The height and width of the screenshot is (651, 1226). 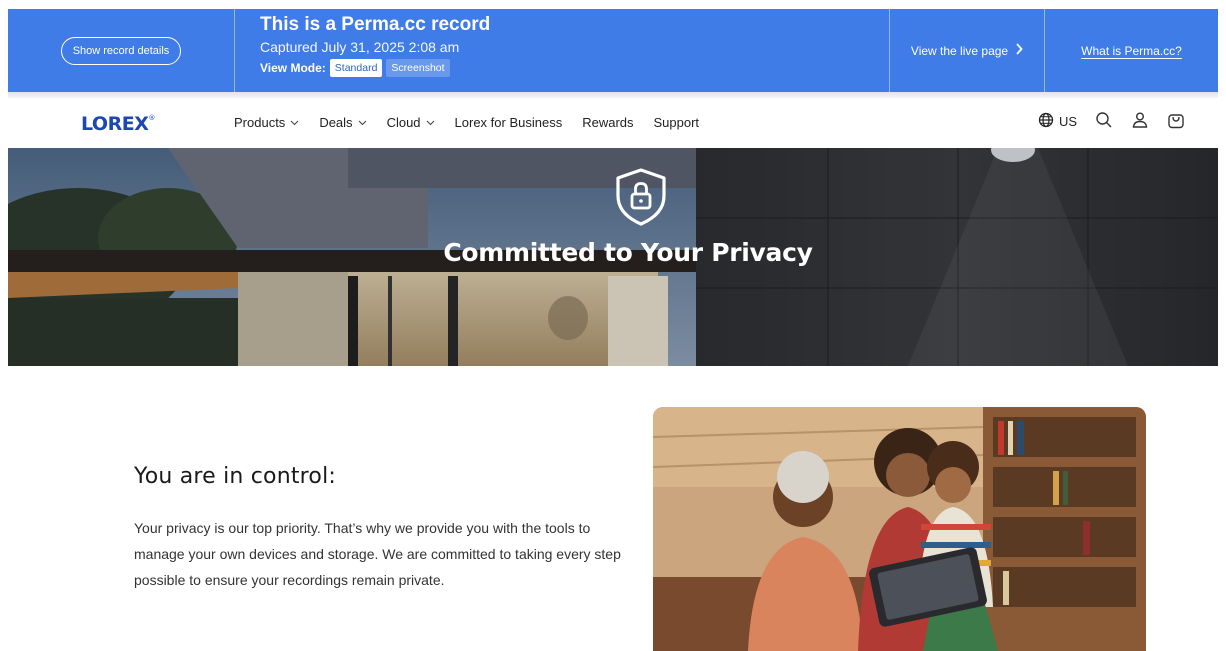 I want to click on nav-rewards: Rewards, so click(x=607, y=122).